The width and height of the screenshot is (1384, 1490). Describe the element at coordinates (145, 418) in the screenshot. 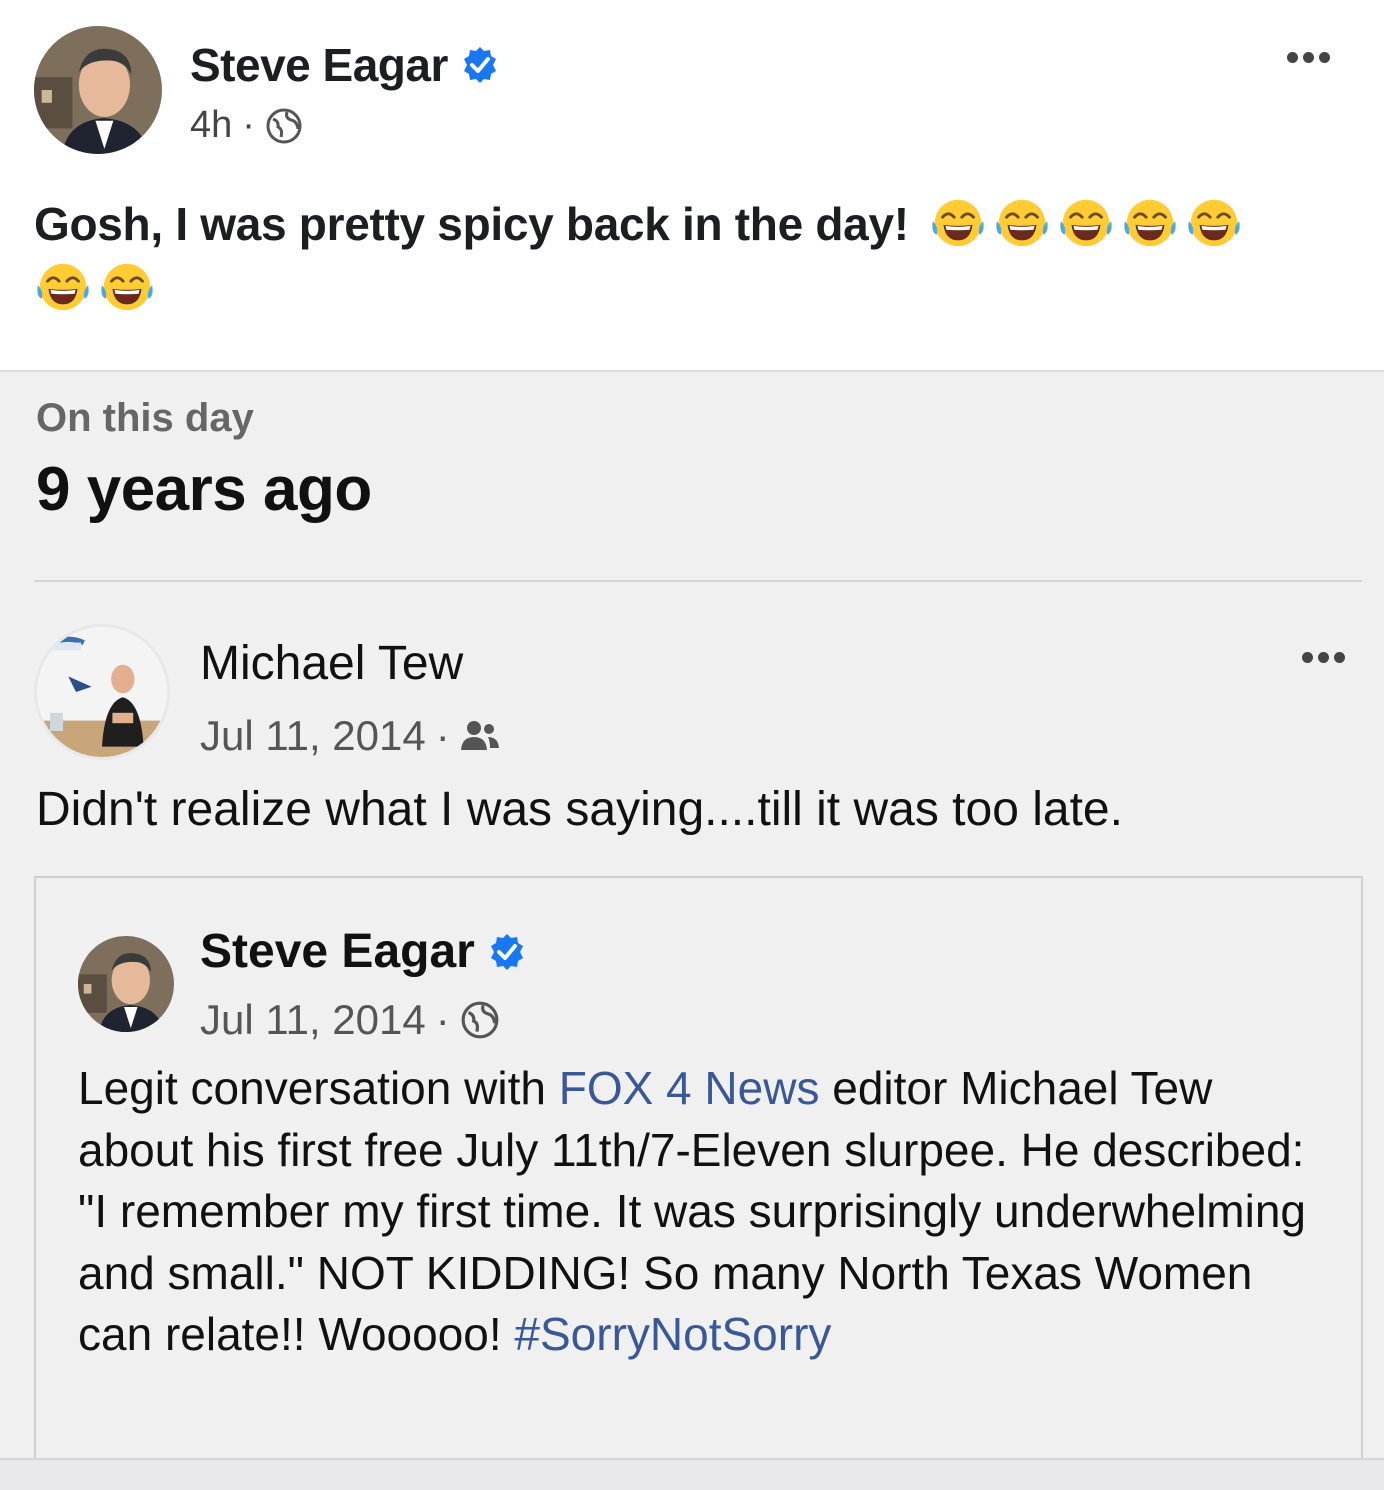

I see `memory-label: On this day` at that location.